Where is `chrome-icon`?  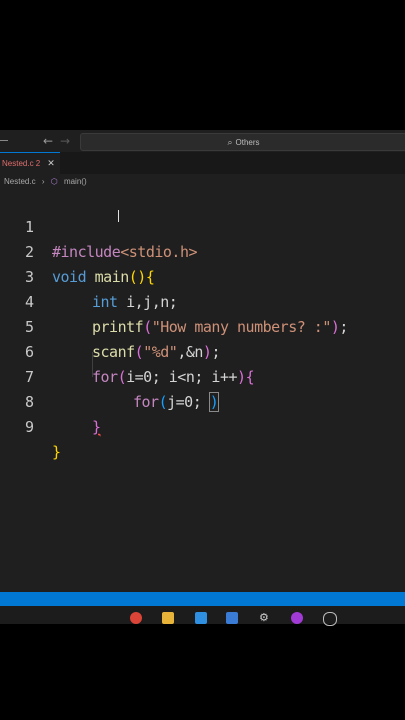 chrome-icon is located at coordinates (136, 618).